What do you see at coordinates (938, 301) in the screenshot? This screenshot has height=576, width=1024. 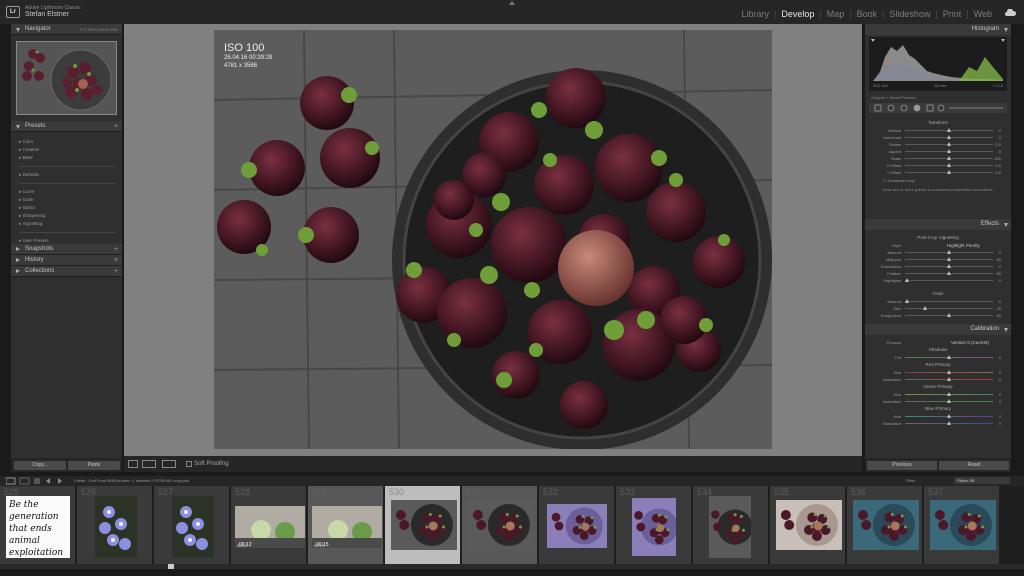 I see `grain-amount-slider: Amount 0` at bounding box center [938, 301].